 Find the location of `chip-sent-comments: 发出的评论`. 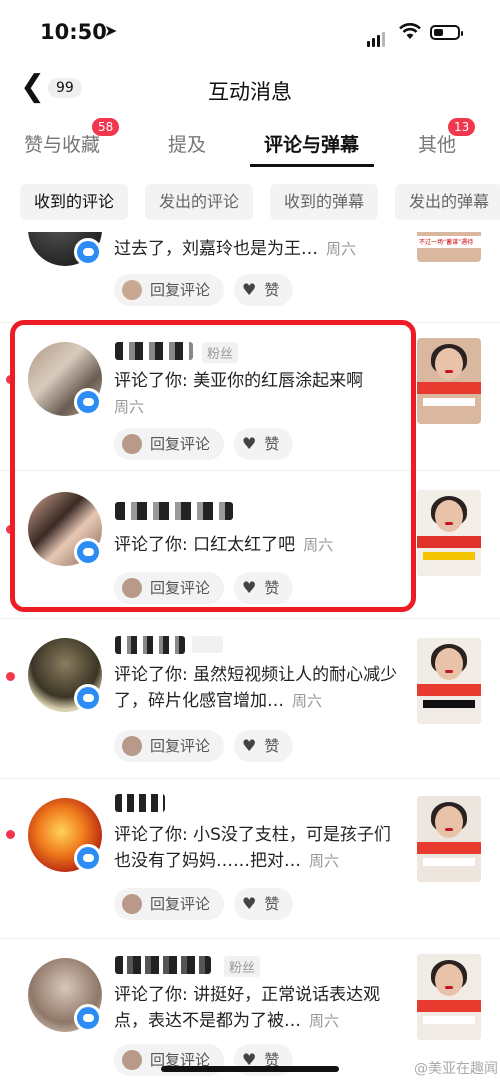

chip-sent-comments: 发出的评论 is located at coordinates (199, 202).